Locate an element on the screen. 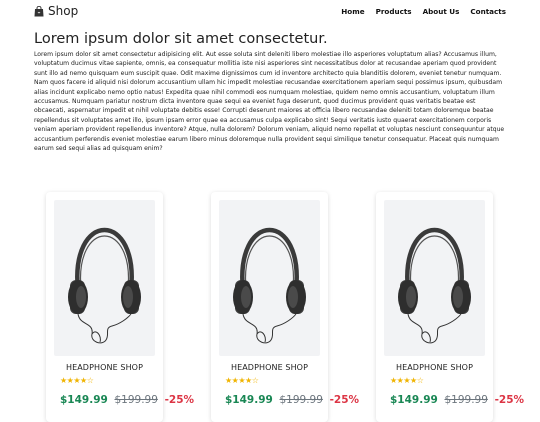 This screenshot has height=422, width=540. nav-link-home: Home is located at coordinates (352, 11).